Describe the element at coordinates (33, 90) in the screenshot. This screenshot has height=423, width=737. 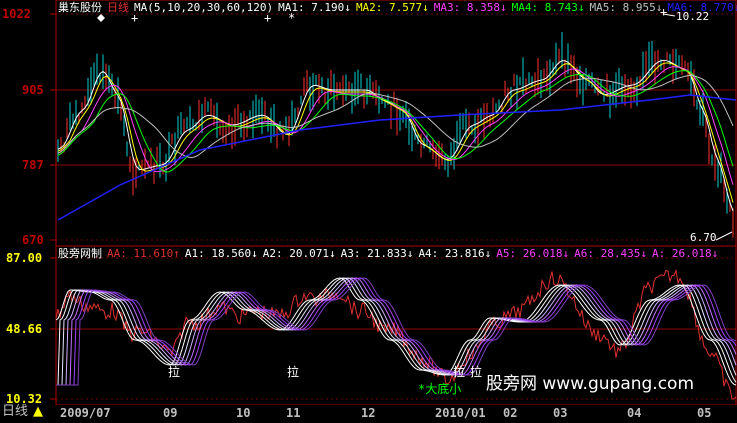
I see `y-label-905: 905` at that location.